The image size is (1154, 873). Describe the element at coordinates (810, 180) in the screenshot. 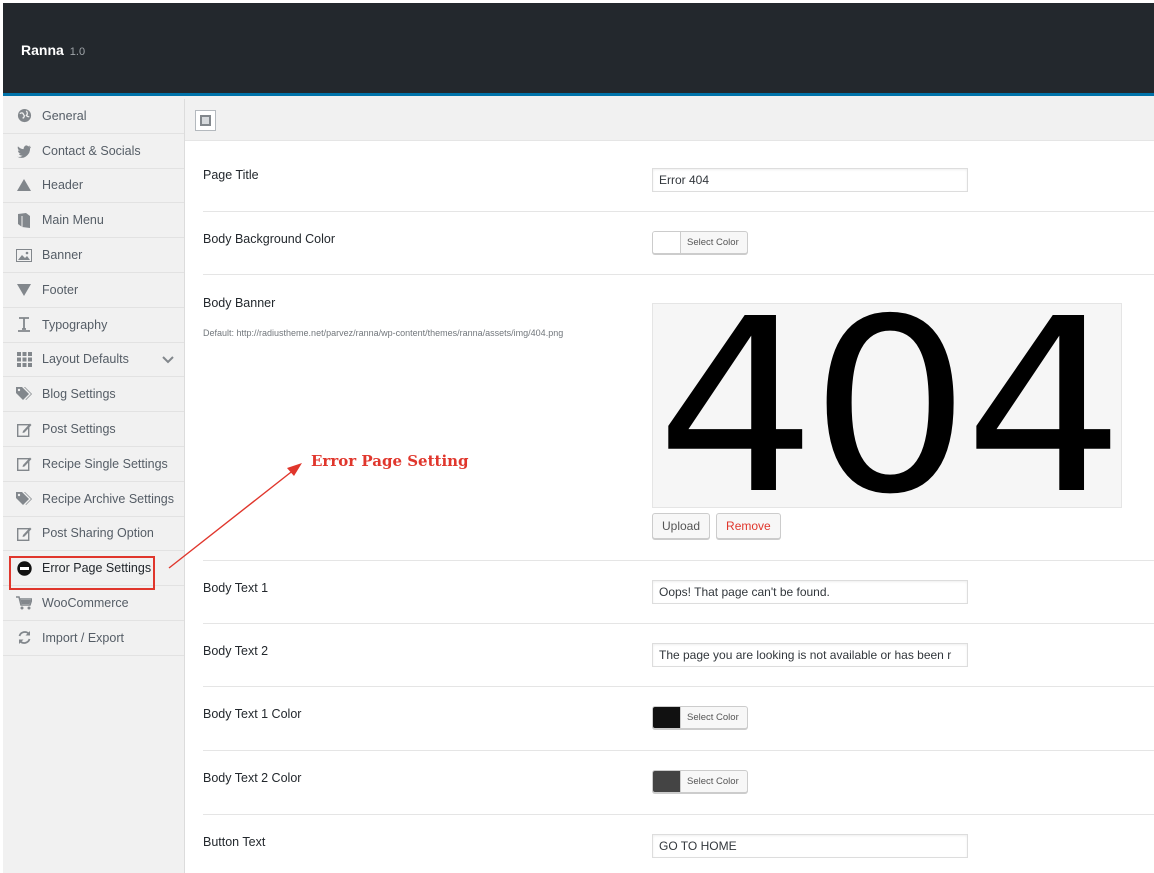

I see `page-title-input: Error 404` at that location.